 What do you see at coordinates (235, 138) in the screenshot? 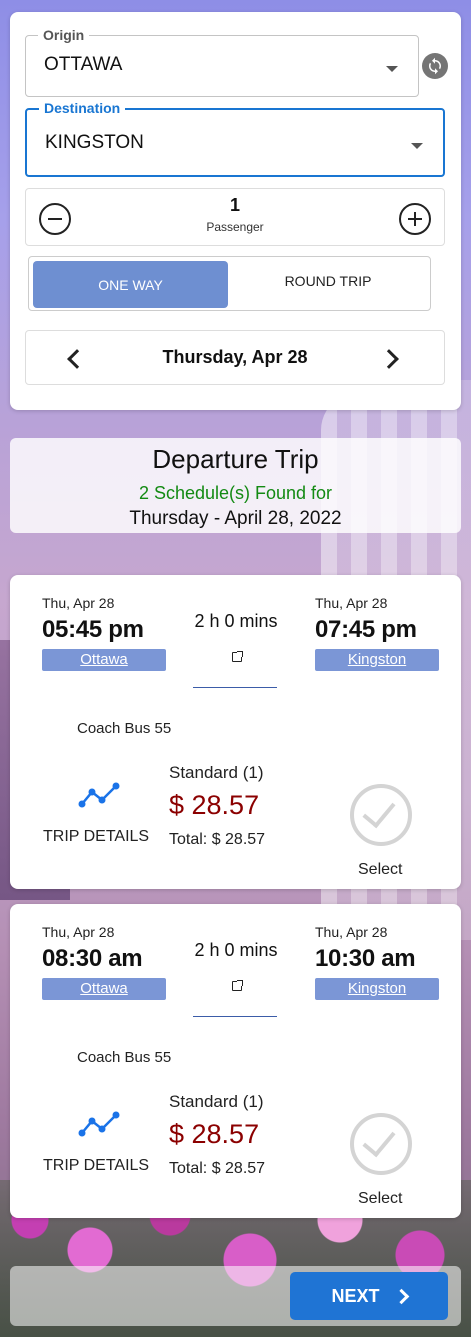
I see `destination-select: Destination KINGSTON` at bounding box center [235, 138].